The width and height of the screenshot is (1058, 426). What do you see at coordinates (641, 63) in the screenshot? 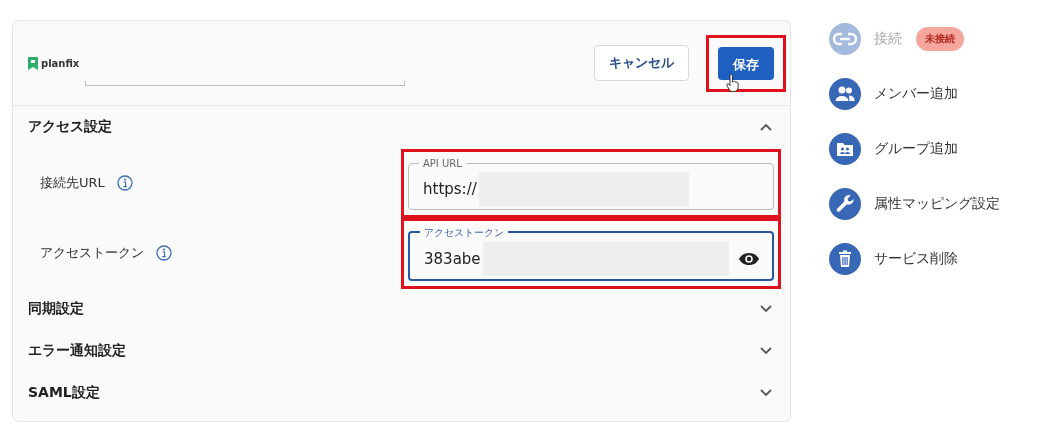
I see `cancel-button: キャンセル` at bounding box center [641, 63].